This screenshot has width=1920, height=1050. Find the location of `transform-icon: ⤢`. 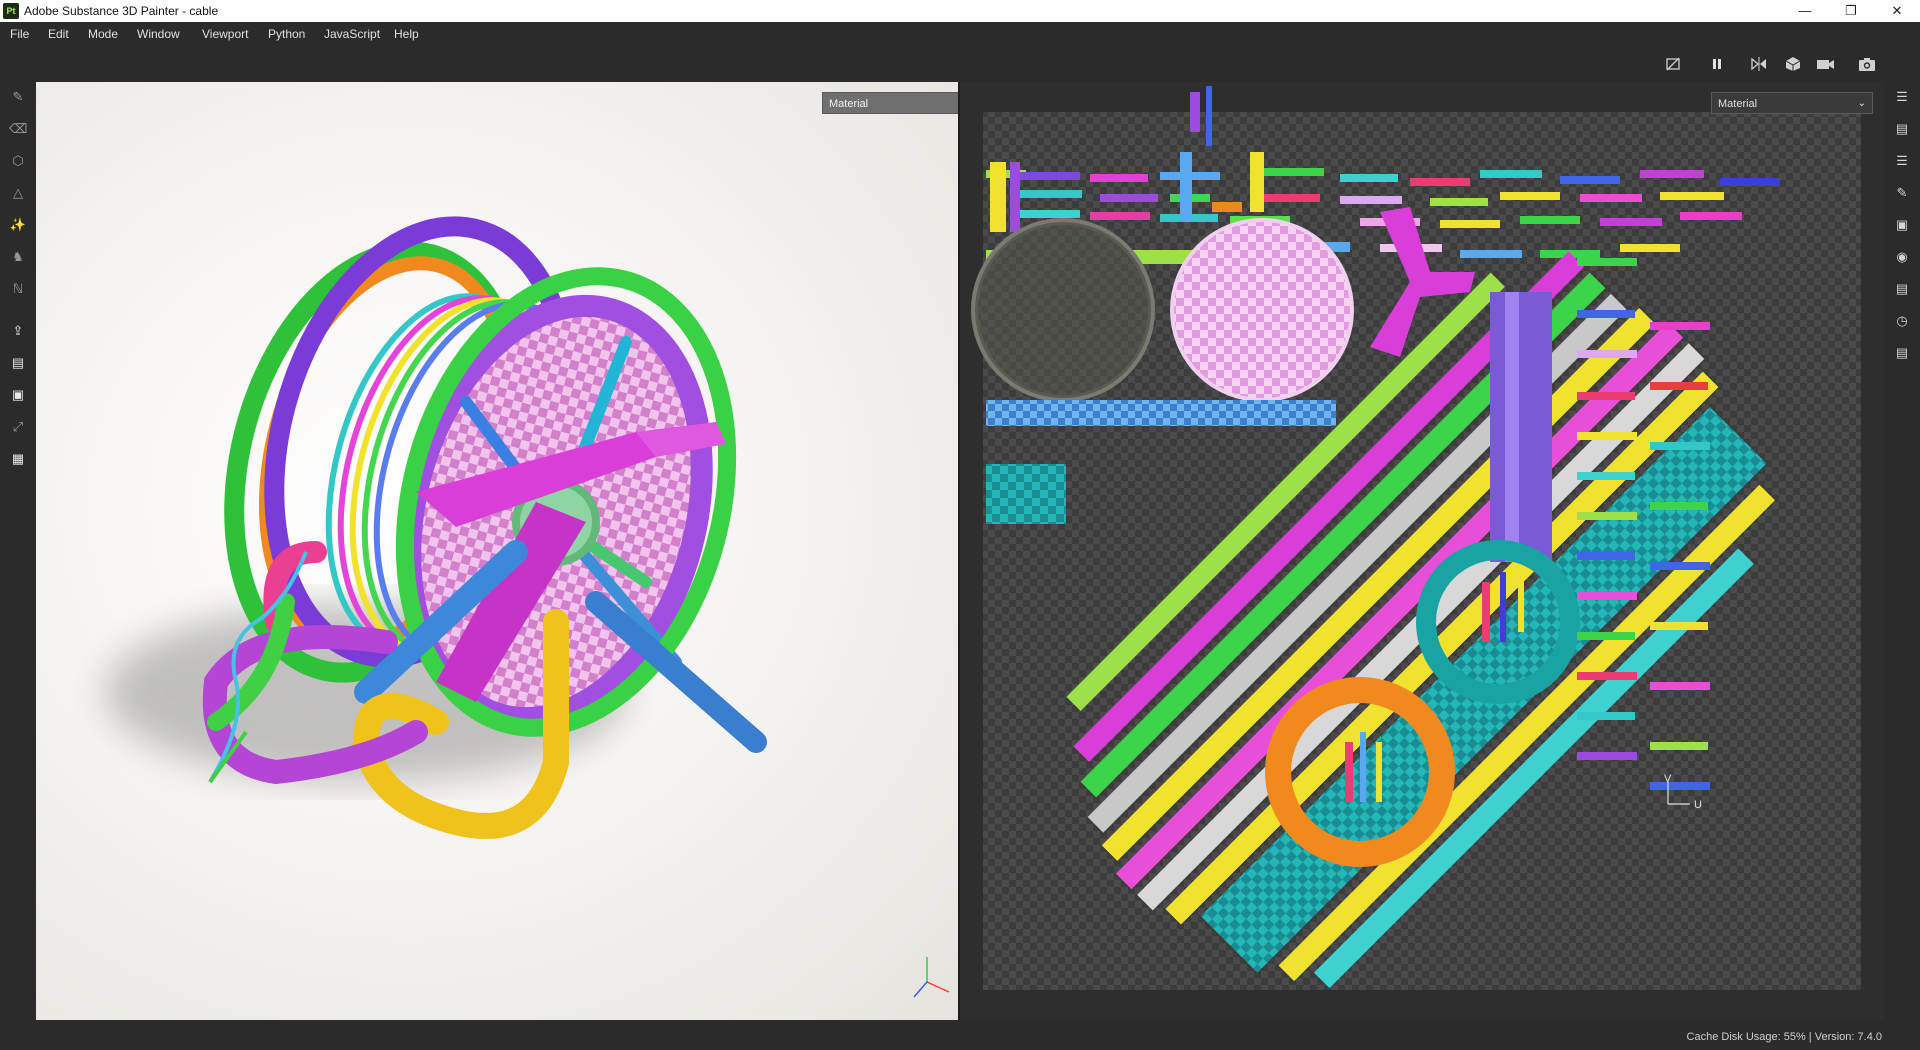

transform-icon: ⤢ is located at coordinates (18, 427).